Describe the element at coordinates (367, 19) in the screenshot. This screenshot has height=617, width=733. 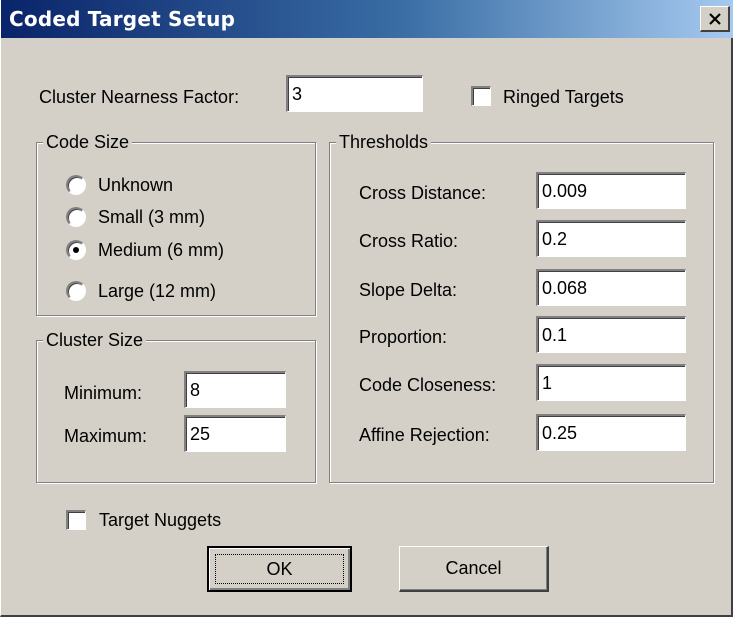
I see `title-bar: Coded Target Setup` at that location.